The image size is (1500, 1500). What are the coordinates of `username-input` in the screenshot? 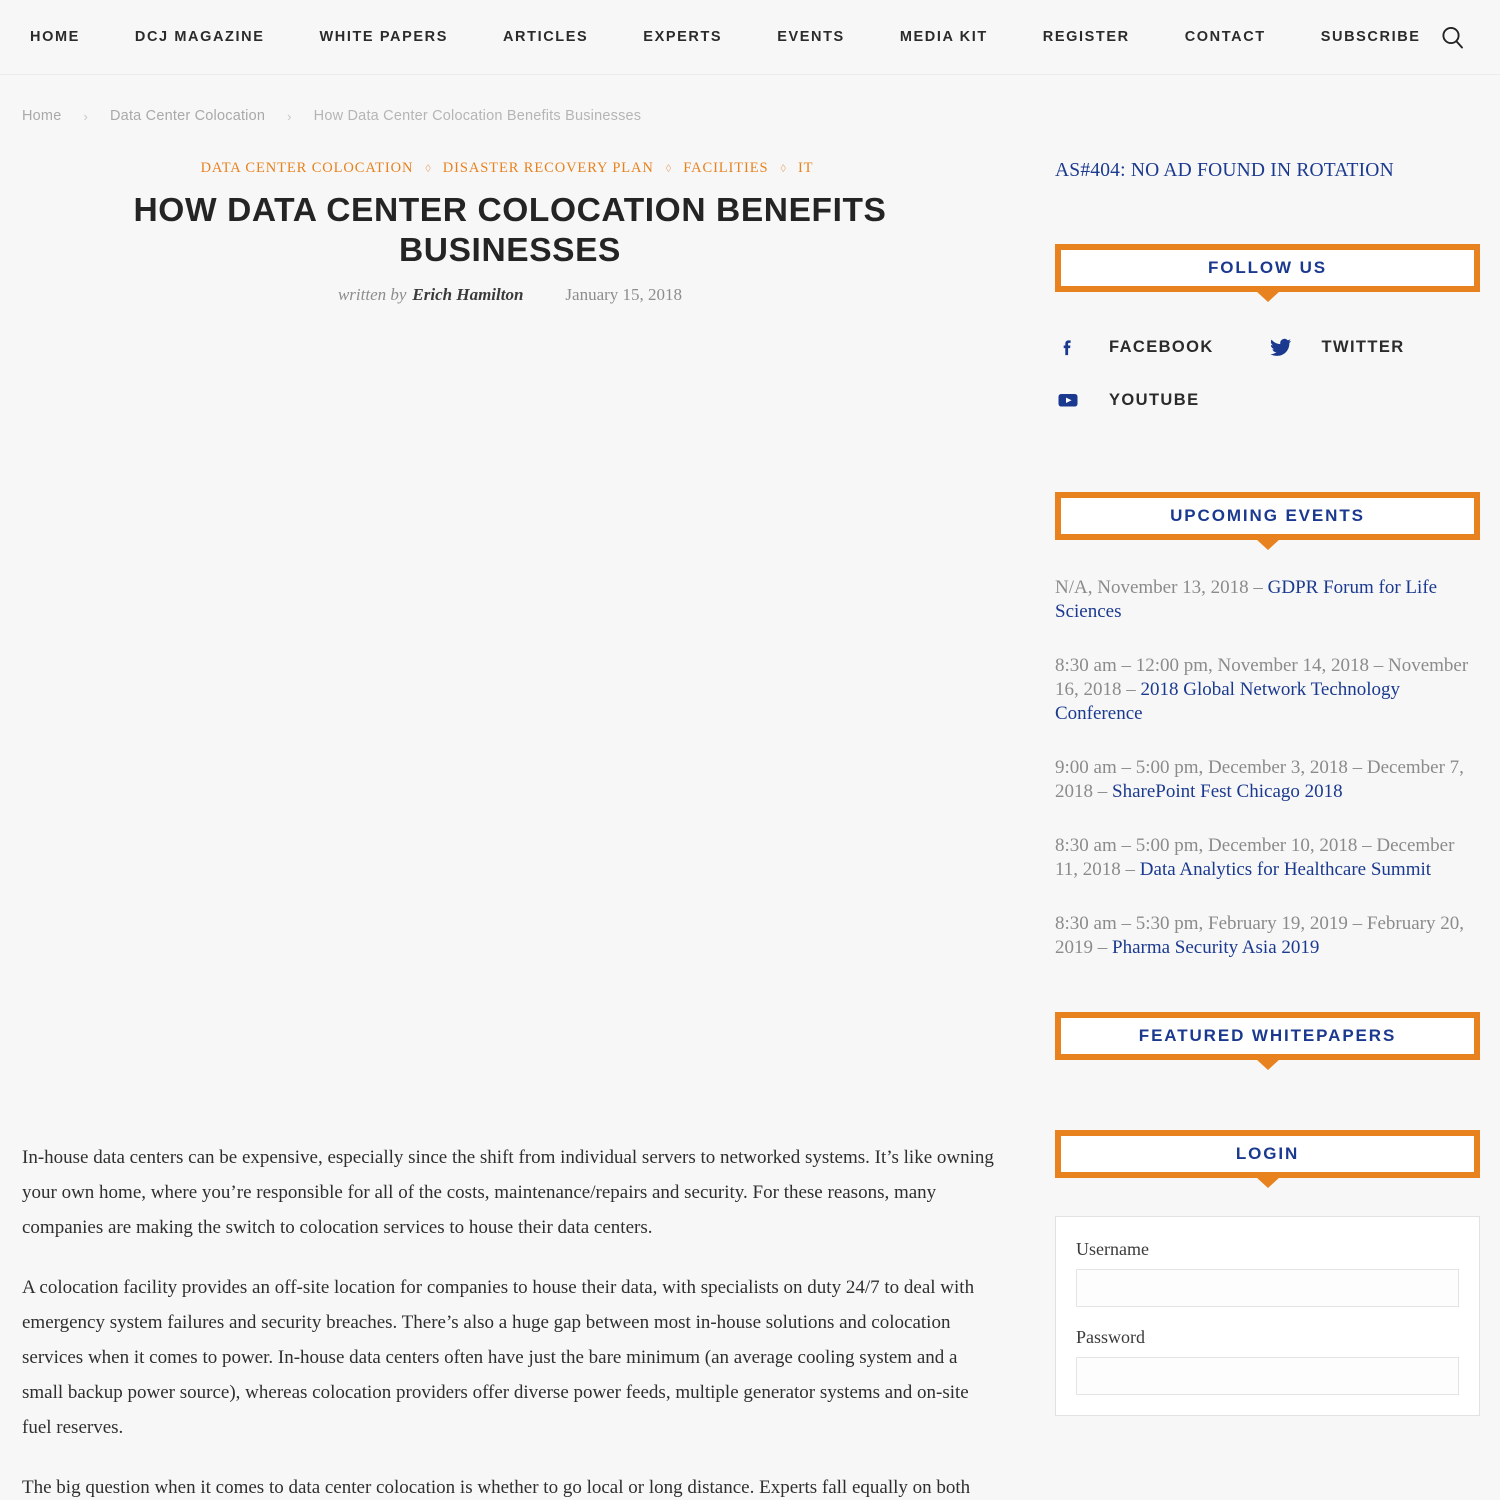 It's located at (1267, 1288).